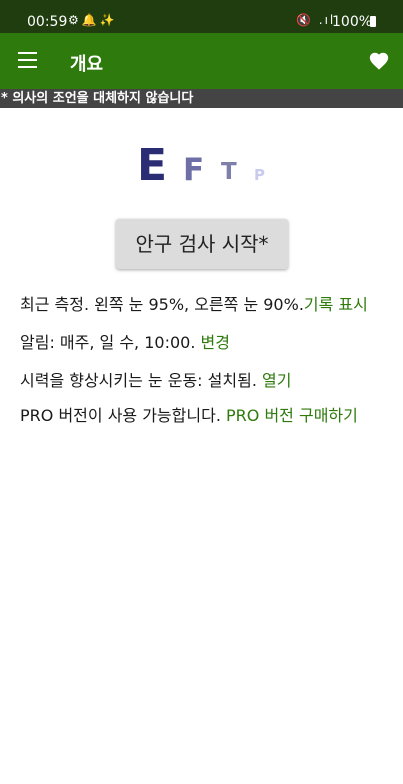 The width and height of the screenshot is (403, 784). I want to click on notification-icons: ⚙🔔✨, so click(93, 20).